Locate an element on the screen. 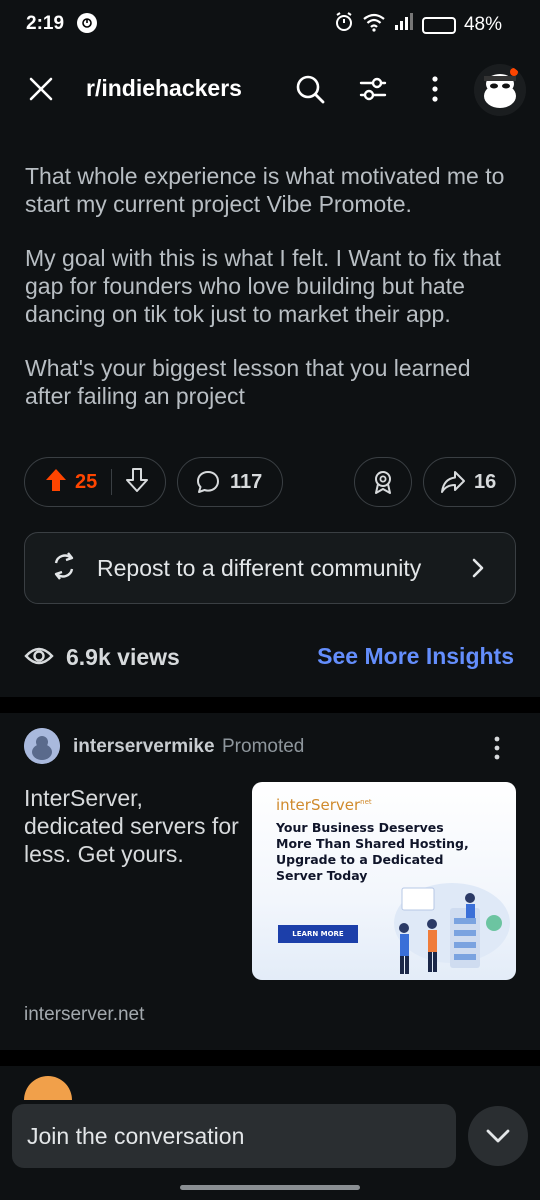 This screenshot has width=540, height=1200. downvote-icon is located at coordinates (137, 482).